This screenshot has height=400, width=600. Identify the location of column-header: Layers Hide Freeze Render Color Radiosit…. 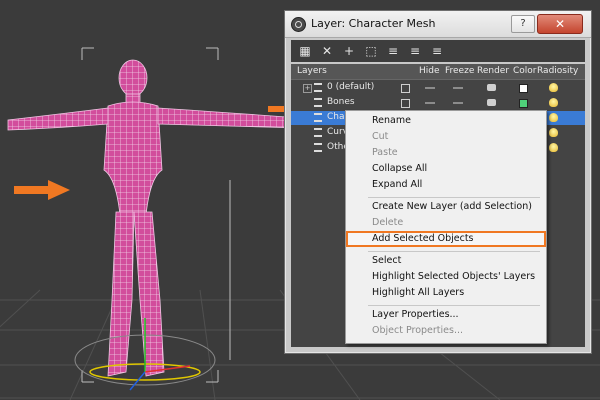
(438, 72).